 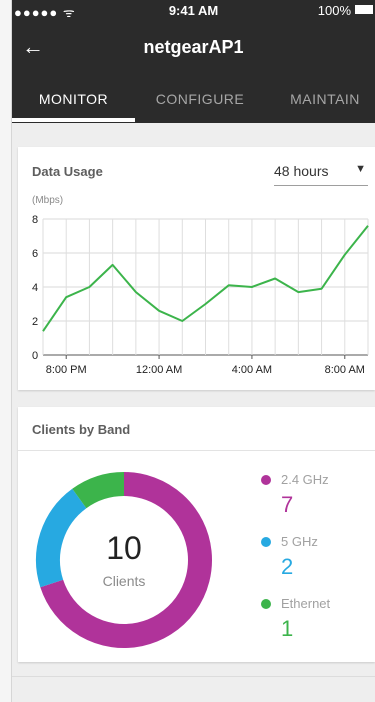 I want to click on bottom-divider, so click(x=193, y=676).